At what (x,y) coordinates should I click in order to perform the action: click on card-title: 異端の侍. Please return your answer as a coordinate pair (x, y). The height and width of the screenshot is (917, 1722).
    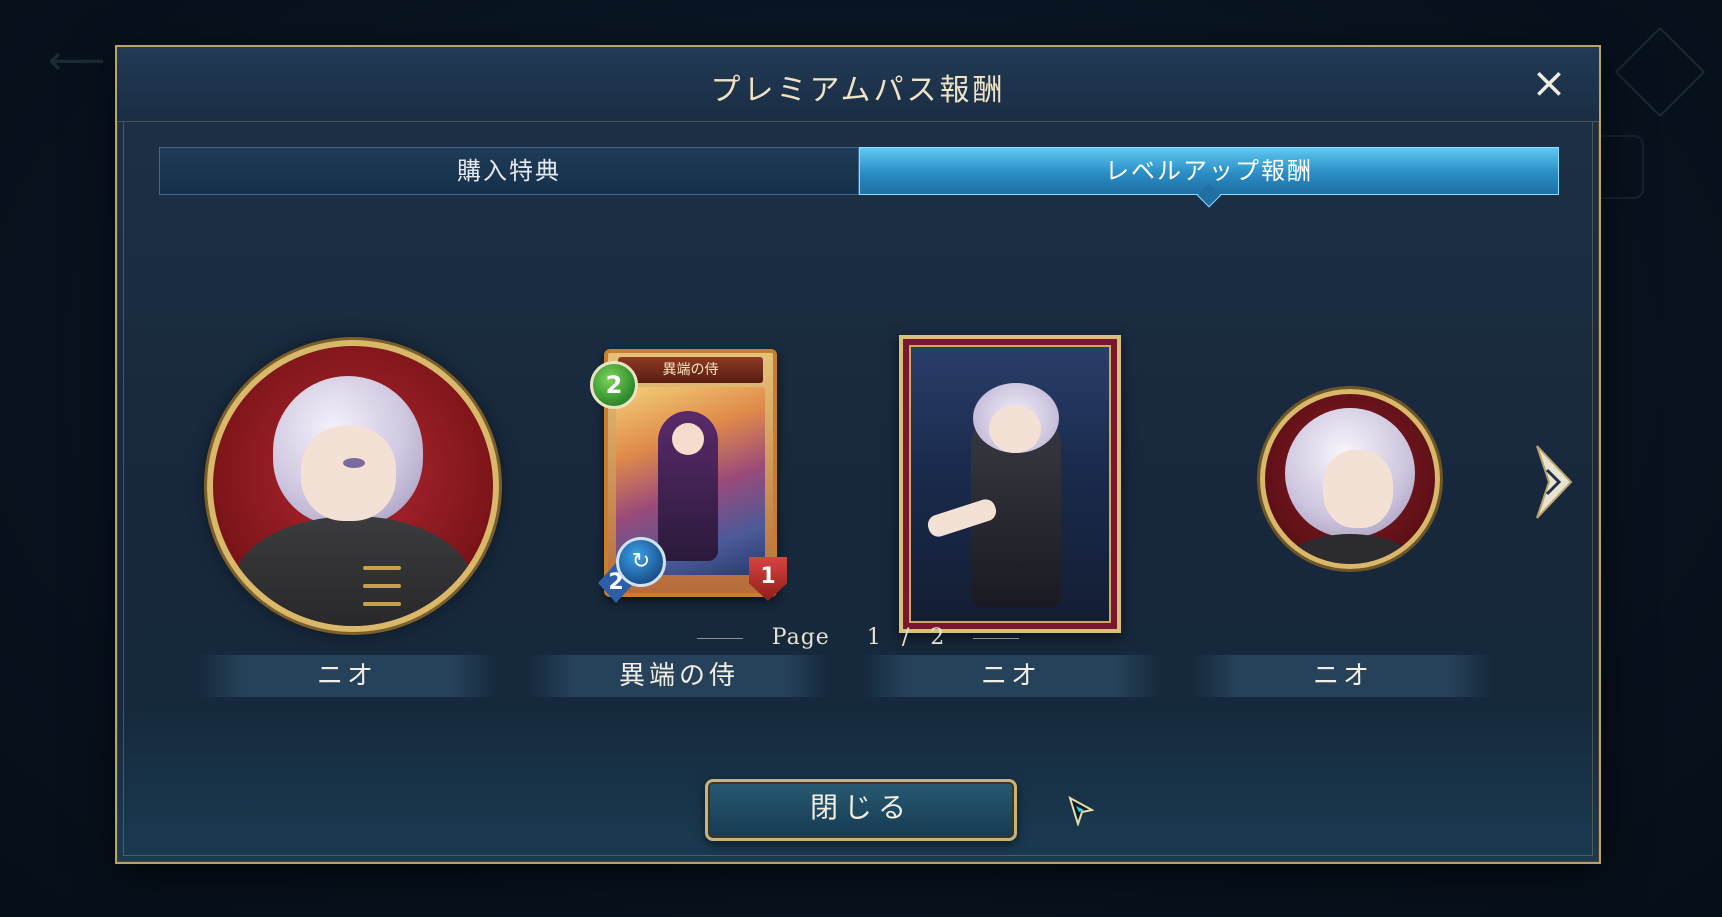
    Looking at the image, I should click on (690, 370).